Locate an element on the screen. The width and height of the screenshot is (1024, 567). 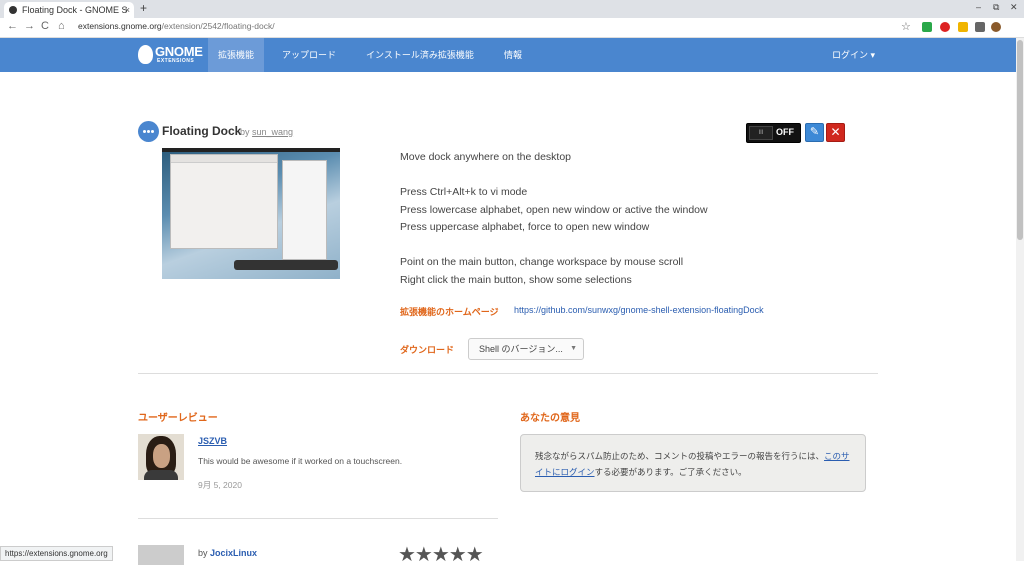
extension-screenshot is located at coordinates (251, 213).